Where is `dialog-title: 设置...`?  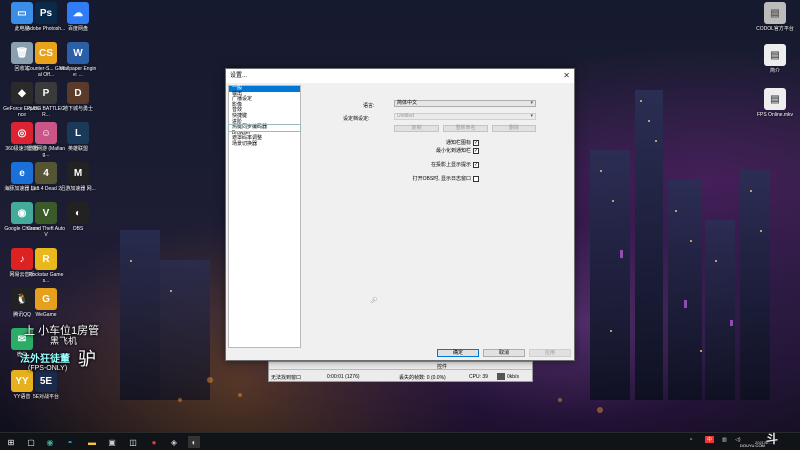
dialog-title: 设置... is located at coordinates (239, 76).